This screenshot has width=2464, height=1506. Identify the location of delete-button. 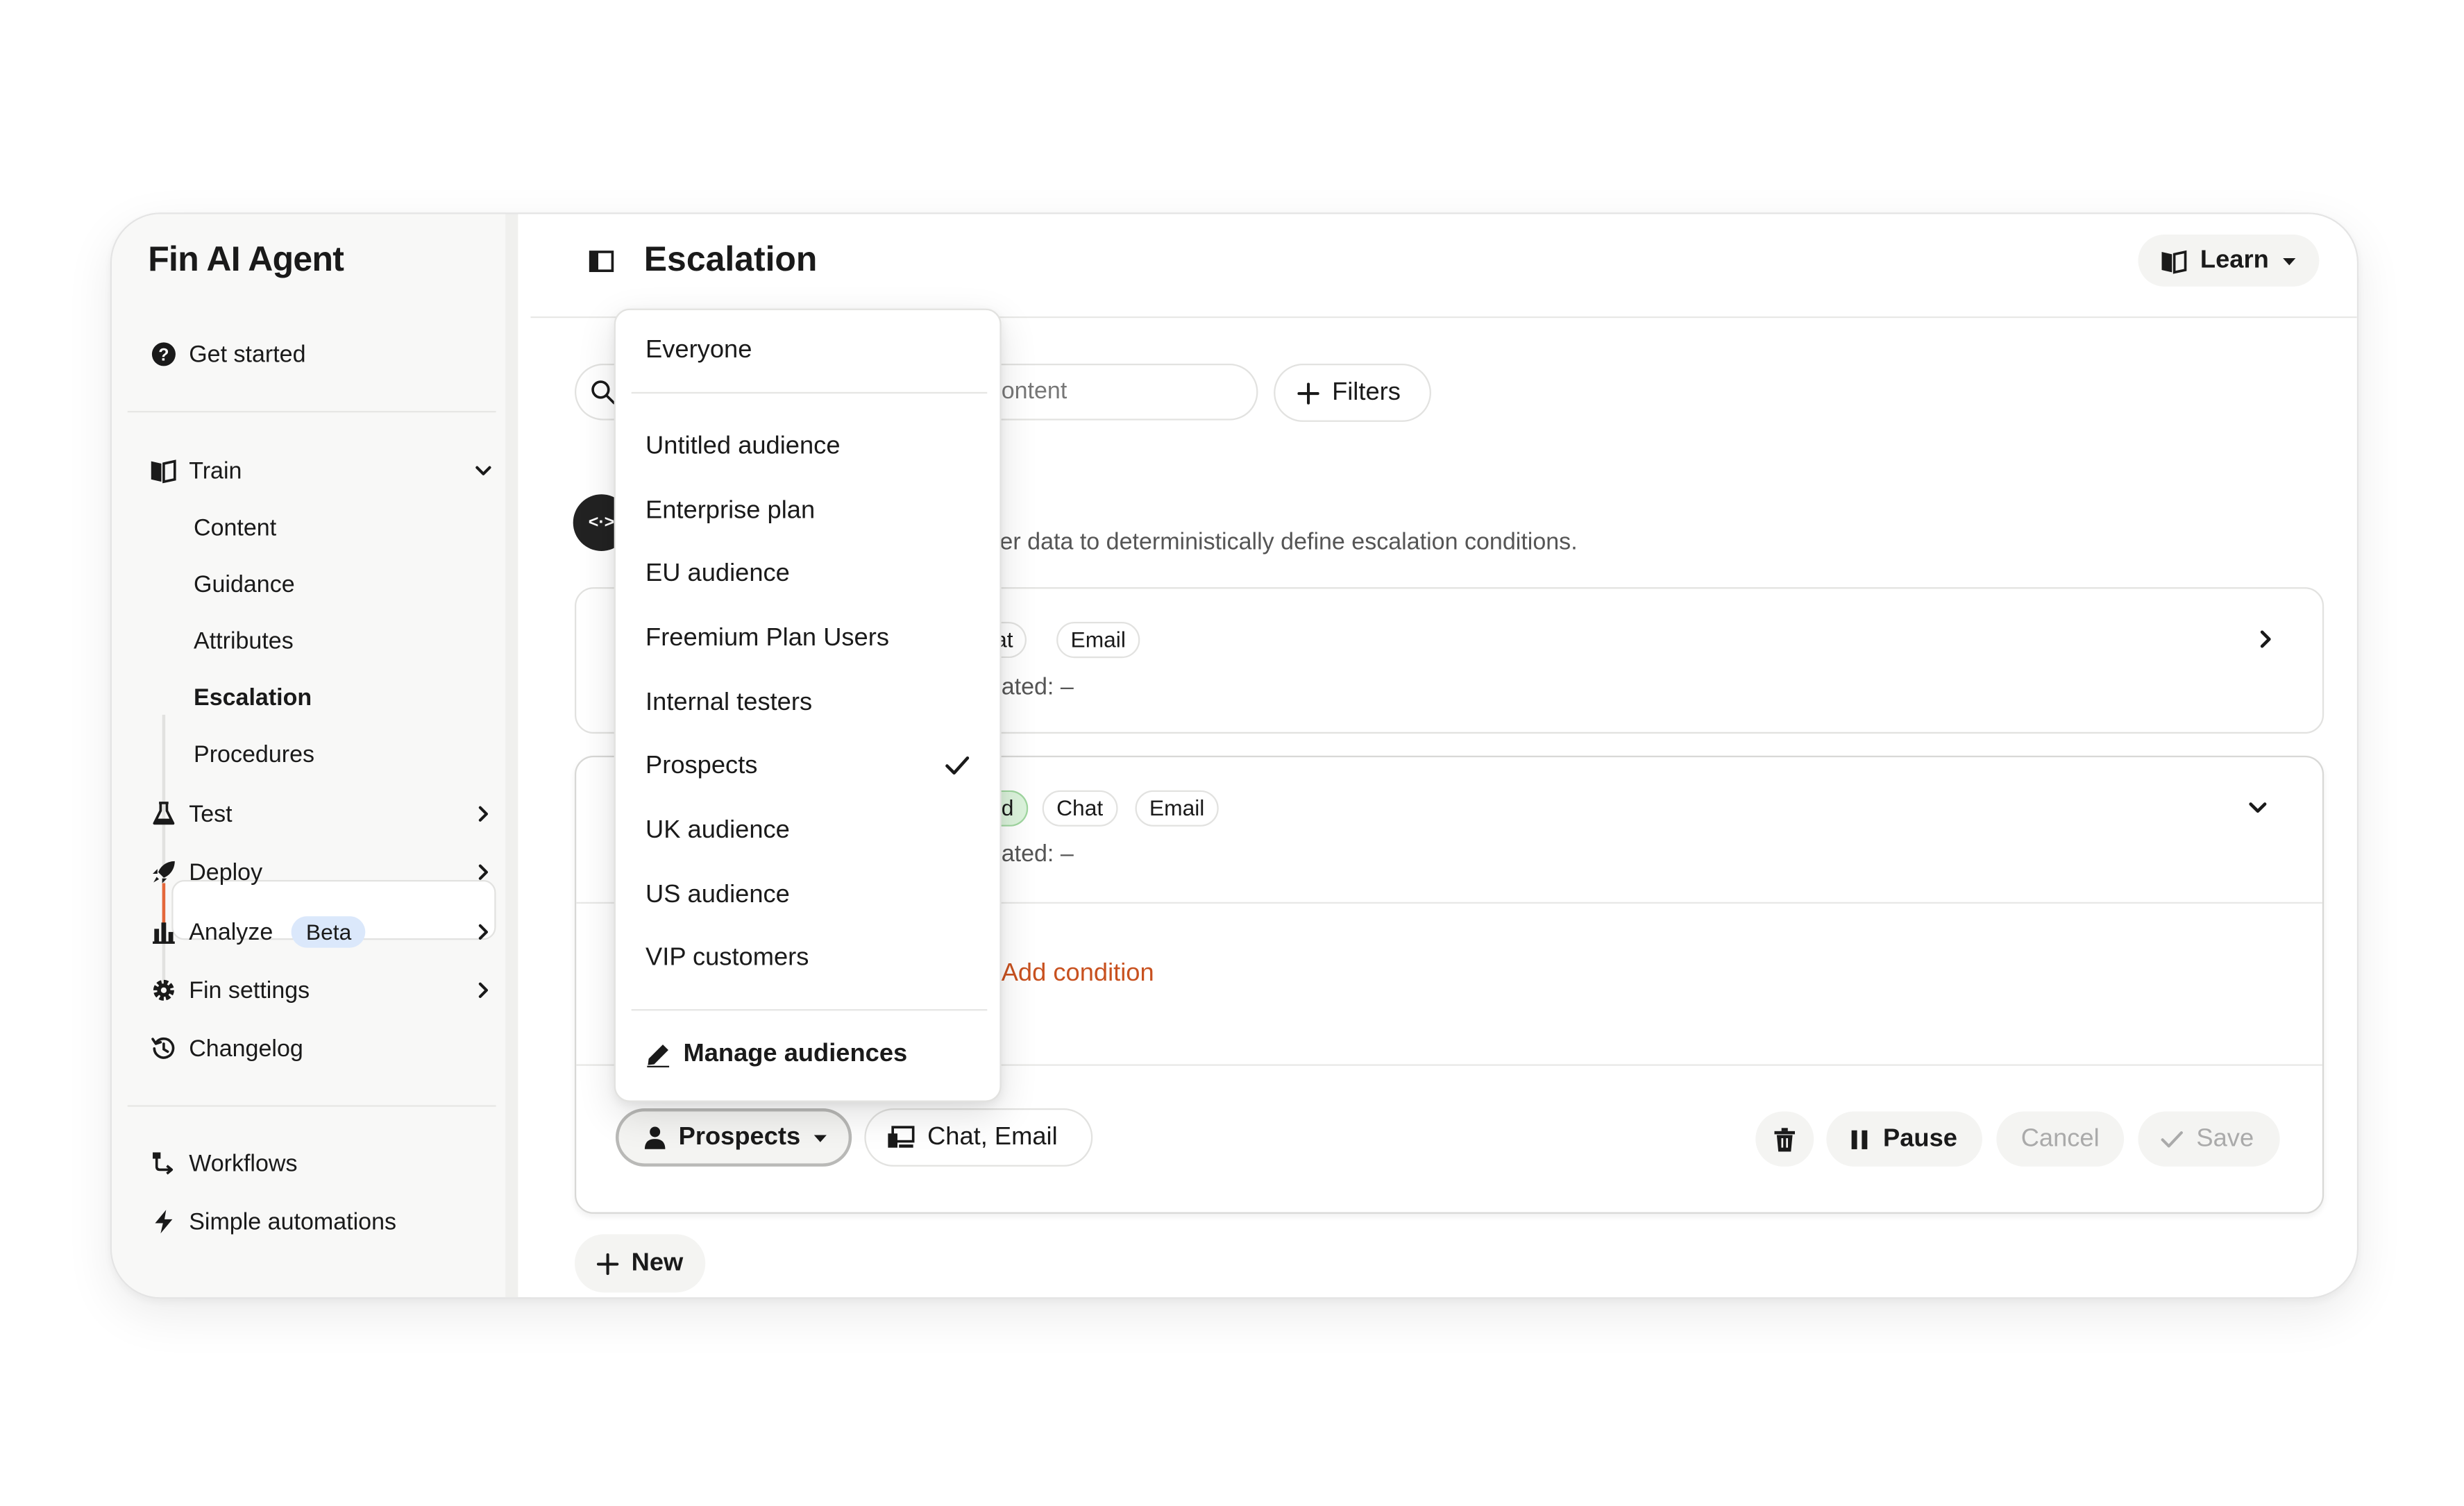
(1785, 1139).